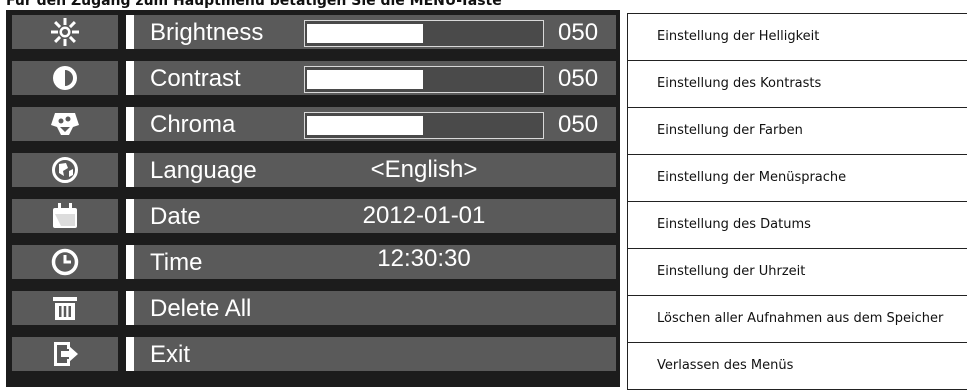 This screenshot has width=967, height=390. What do you see at coordinates (424, 170) in the screenshot?
I see `language-value: <English>` at bounding box center [424, 170].